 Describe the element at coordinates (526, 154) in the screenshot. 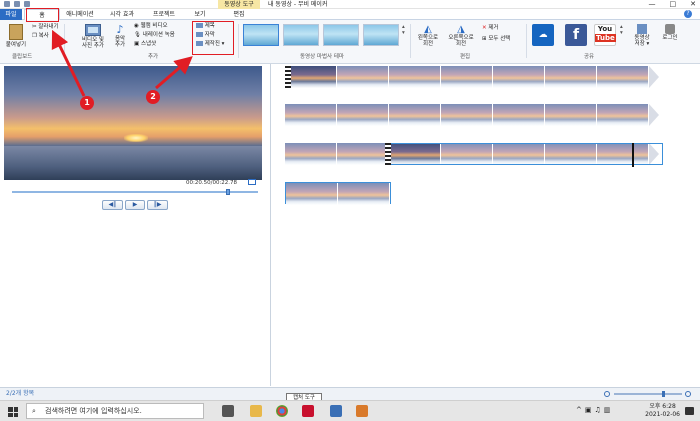

I see `selected-clip-outline` at that location.